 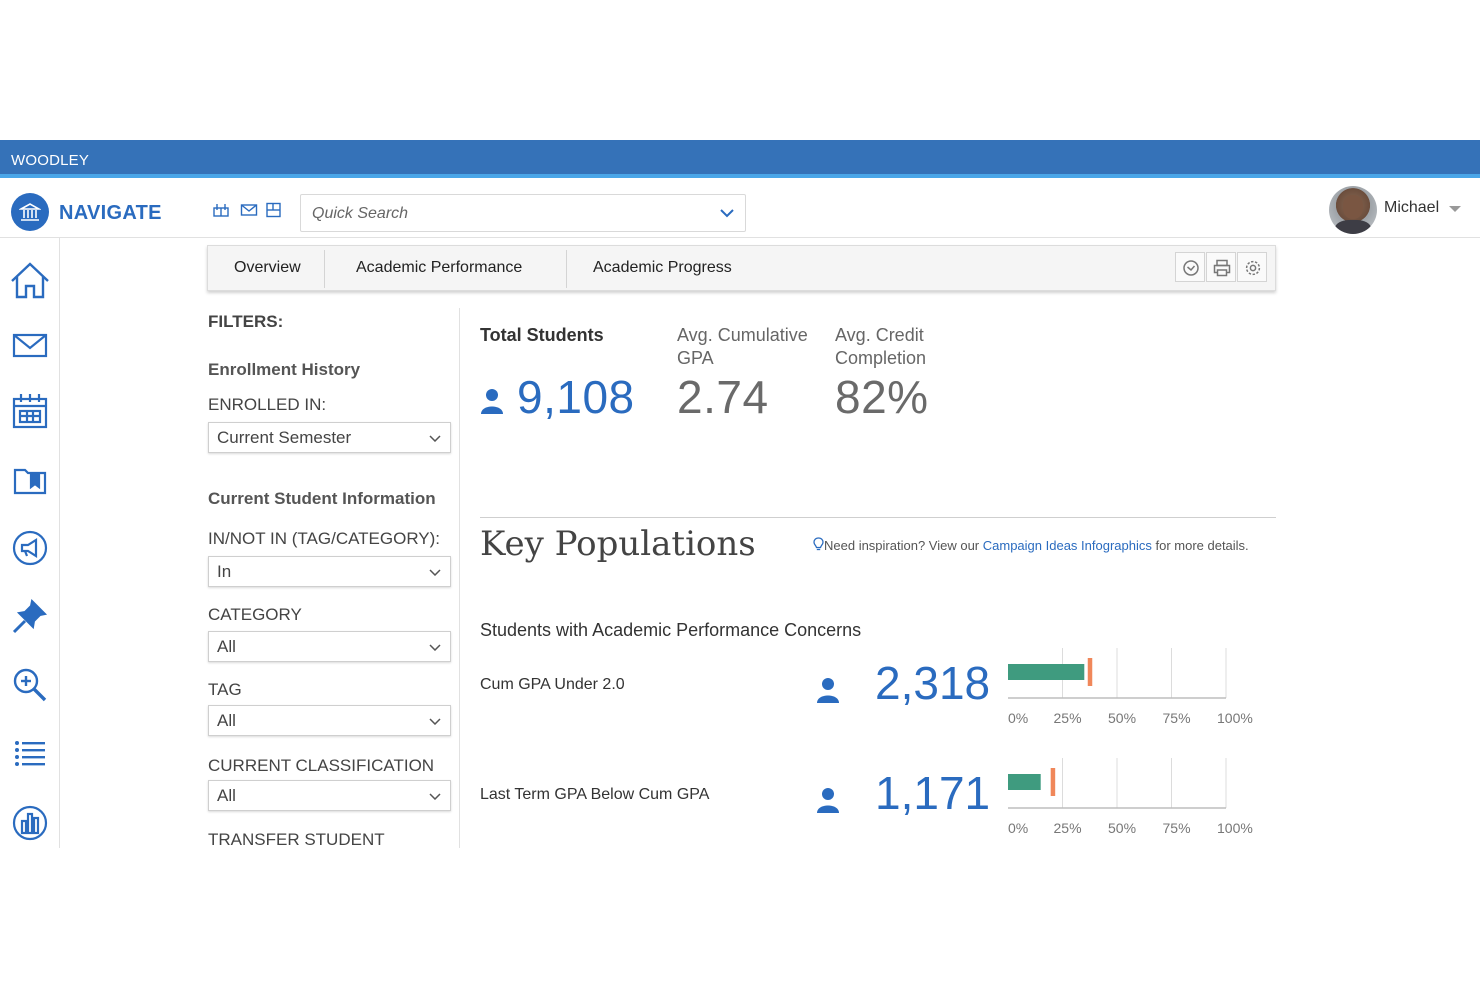 What do you see at coordinates (225, 689) in the screenshot?
I see `tag-label: TAG` at bounding box center [225, 689].